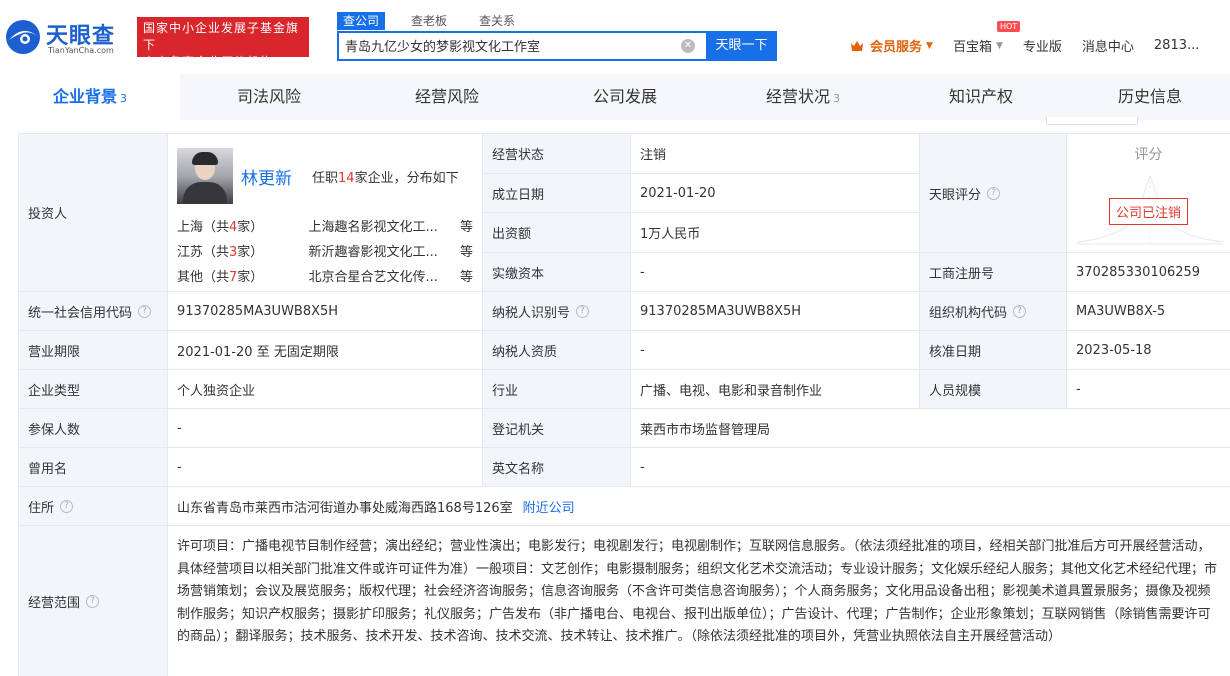 The image size is (1230, 676). What do you see at coordinates (1148, 310) in the screenshot?
I see `org-code-value: MA3UWB8X-5` at bounding box center [1148, 310].